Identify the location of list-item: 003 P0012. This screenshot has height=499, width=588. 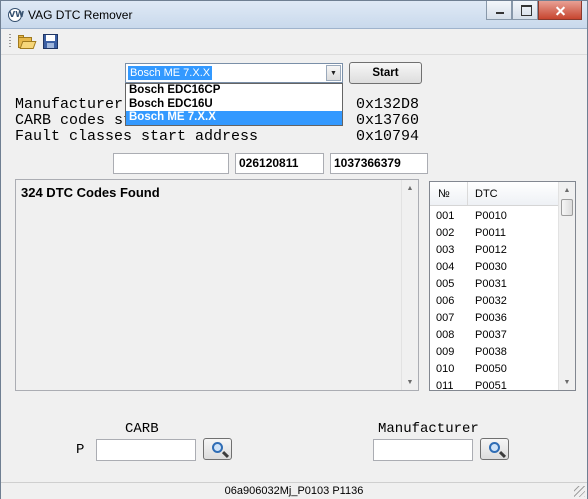
(494, 250).